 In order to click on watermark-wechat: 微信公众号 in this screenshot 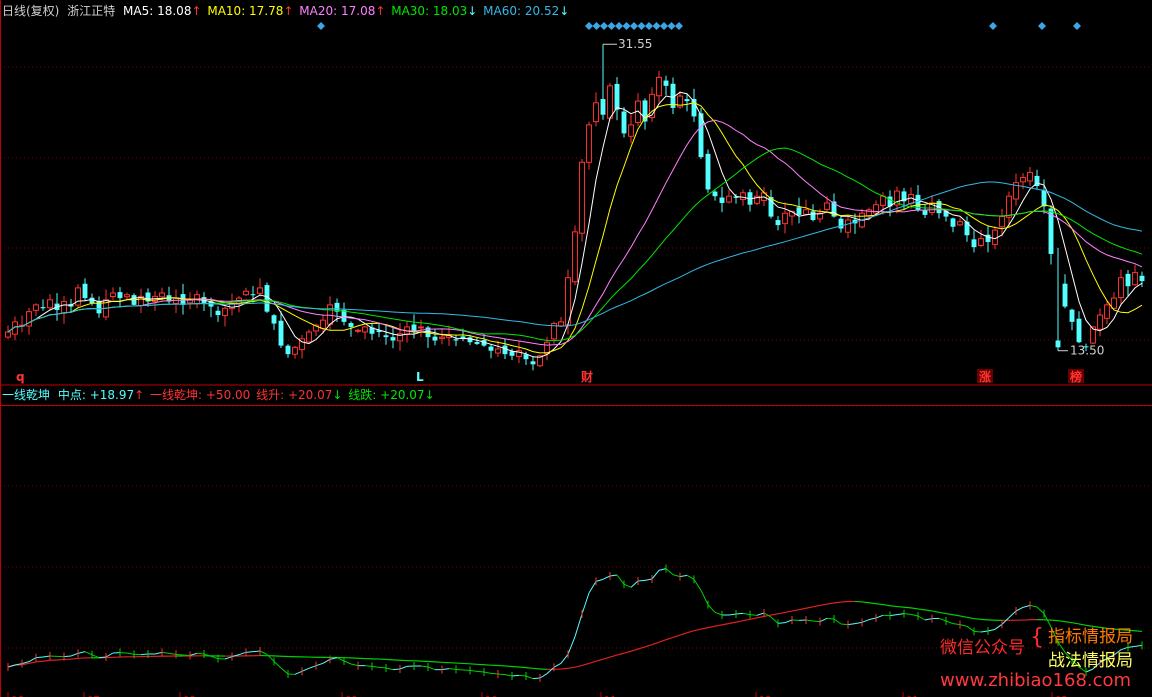, I will do `click(982, 648)`.